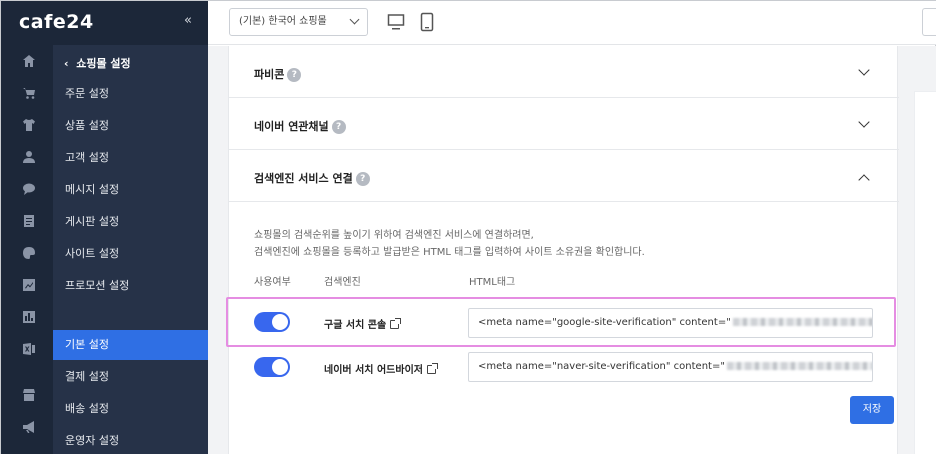 The width and height of the screenshot is (936, 454). Describe the element at coordinates (373, 370) in the screenshot. I see `engine-name-naver-label: 네이버 서치 어드바이저` at that location.